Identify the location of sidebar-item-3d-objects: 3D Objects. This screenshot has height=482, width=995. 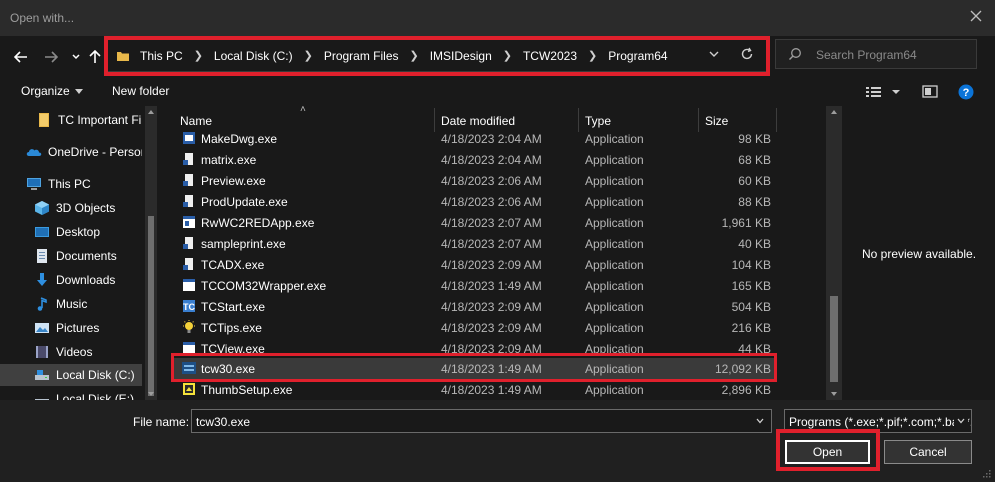
(71, 208).